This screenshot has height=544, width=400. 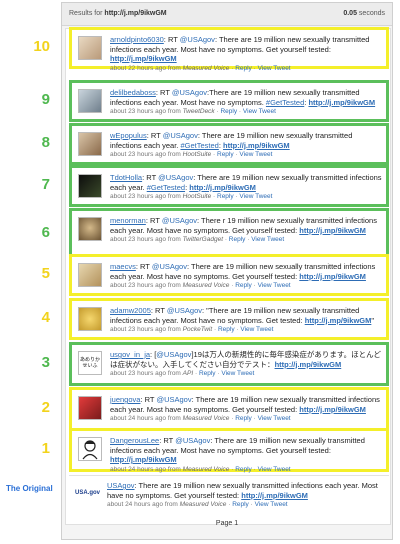 What do you see at coordinates (138, 68) in the screenshot?
I see `tweet-timestamp: about 22 hours ago` at bounding box center [138, 68].